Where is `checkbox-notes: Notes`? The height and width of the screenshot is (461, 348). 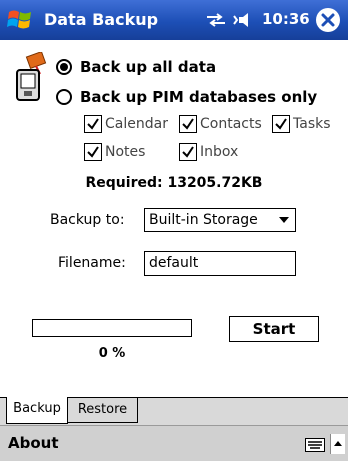
checkbox-notes: Notes is located at coordinates (114, 152).